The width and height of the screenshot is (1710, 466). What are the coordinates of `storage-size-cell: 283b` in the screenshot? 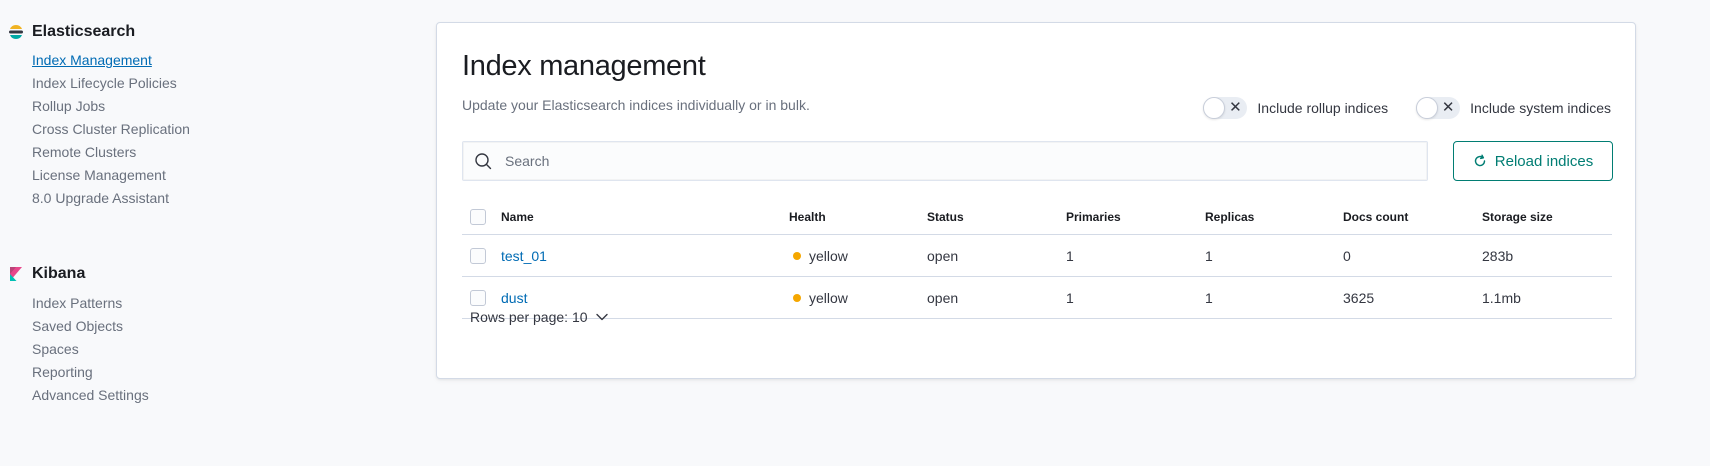 It's located at (1498, 255).